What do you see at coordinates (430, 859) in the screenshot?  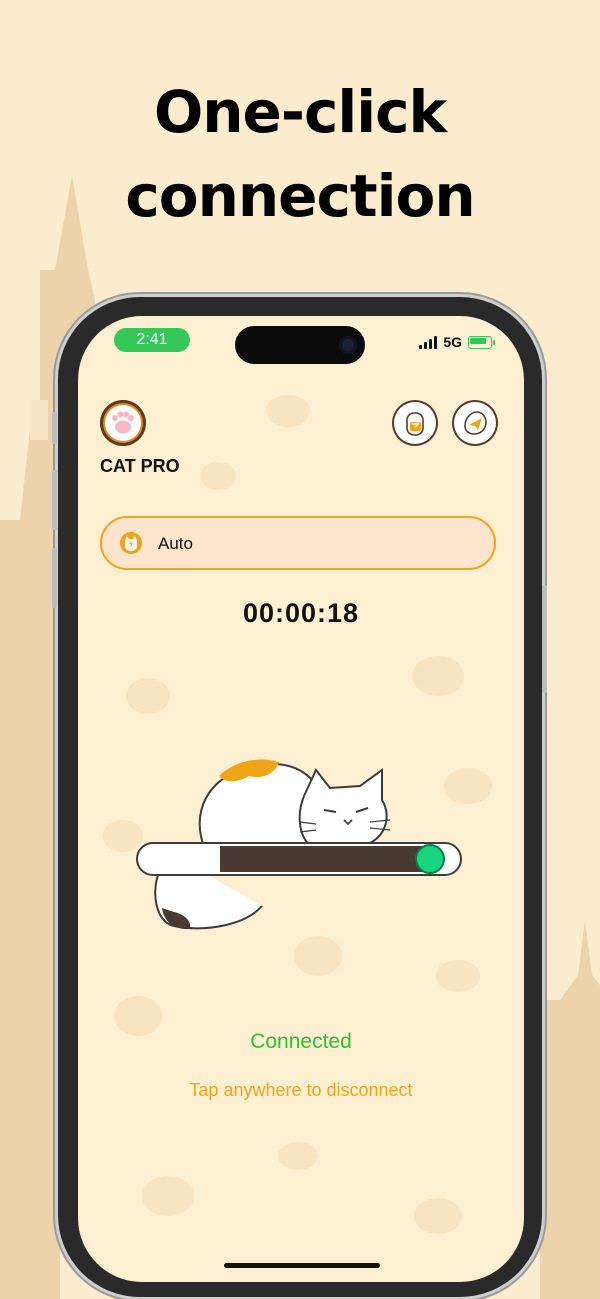 I see `slider-knob` at bounding box center [430, 859].